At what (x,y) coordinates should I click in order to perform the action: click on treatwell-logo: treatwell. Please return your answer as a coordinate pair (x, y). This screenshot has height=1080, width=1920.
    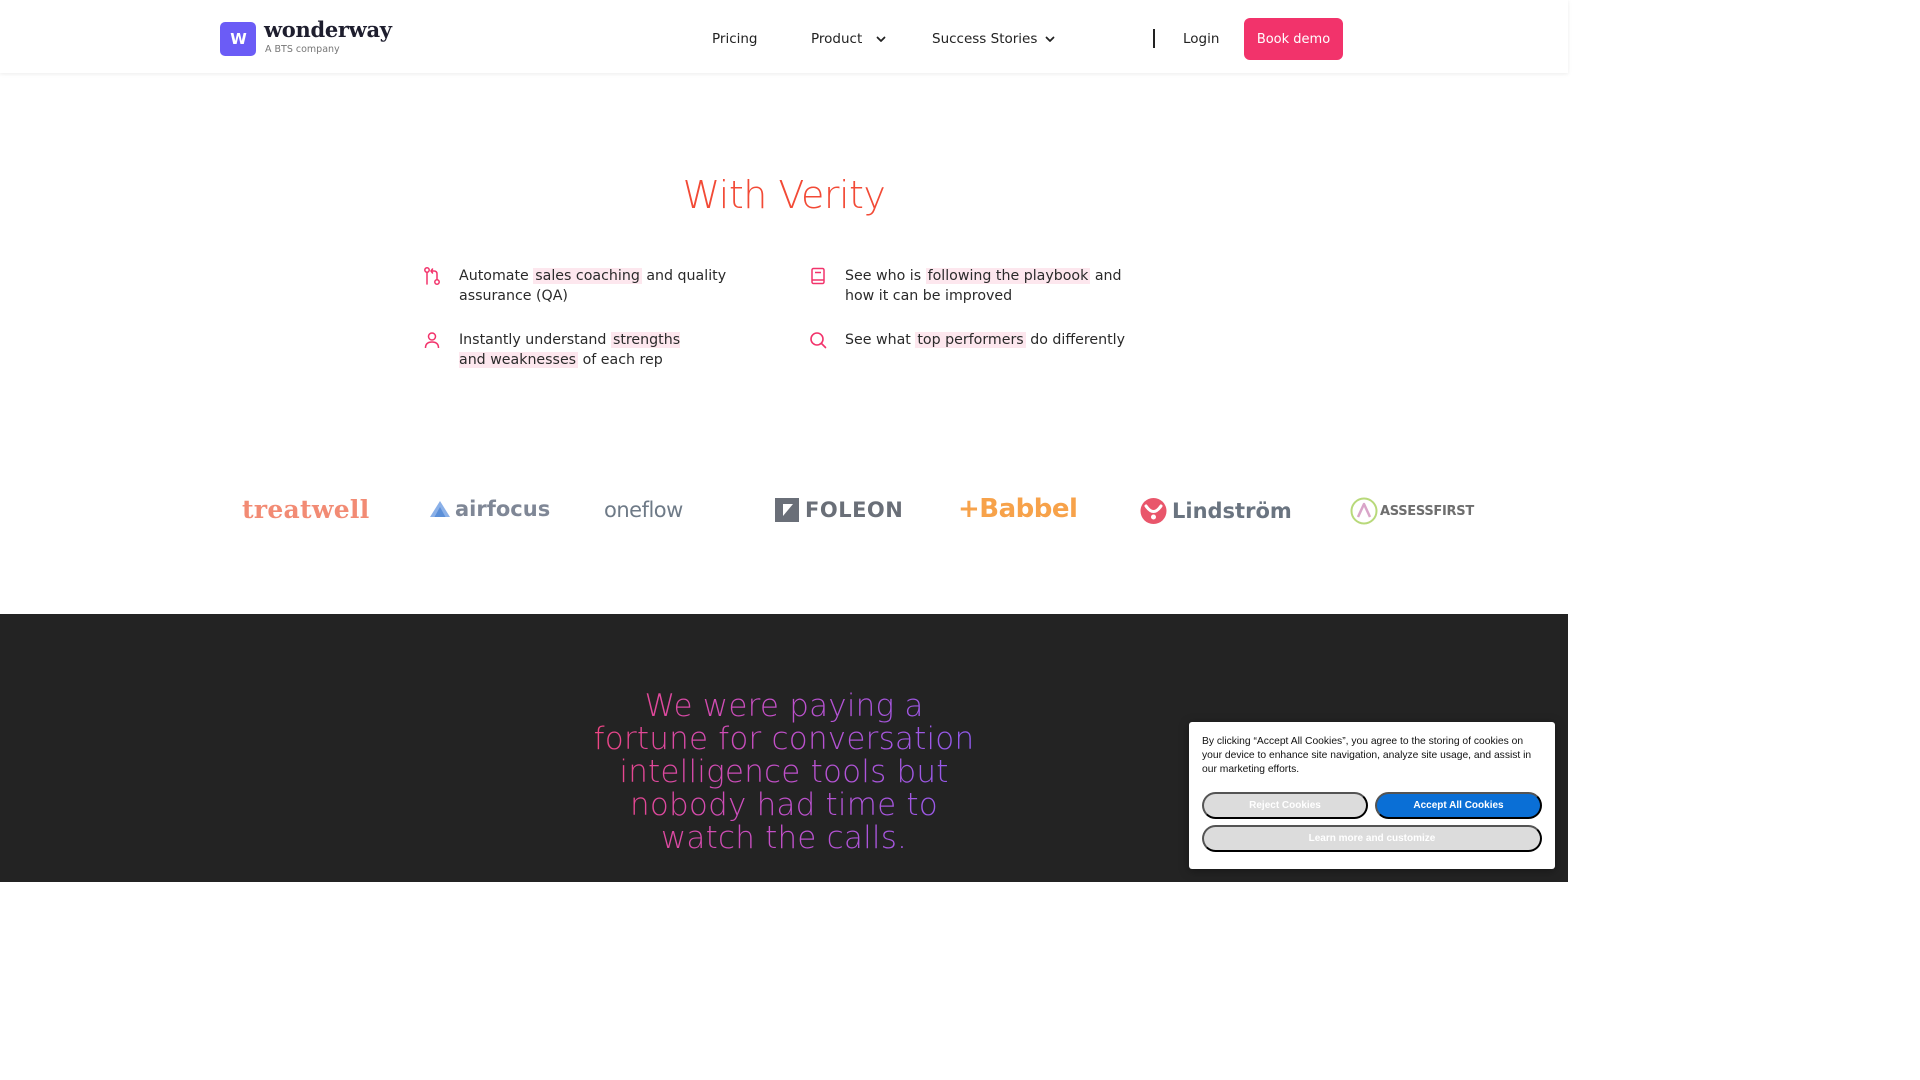
    Looking at the image, I should click on (306, 509).